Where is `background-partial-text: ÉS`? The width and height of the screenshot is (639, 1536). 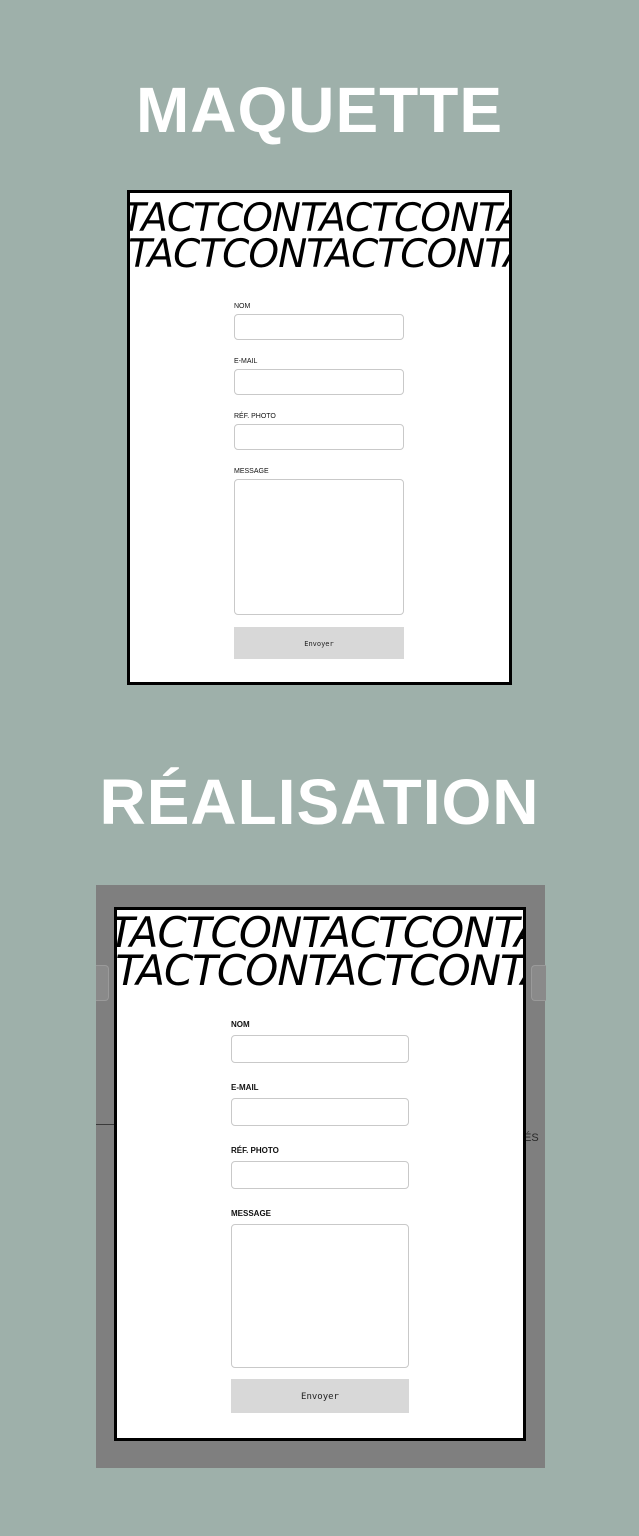 background-partial-text: ÉS is located at coordinates (531, 1138).